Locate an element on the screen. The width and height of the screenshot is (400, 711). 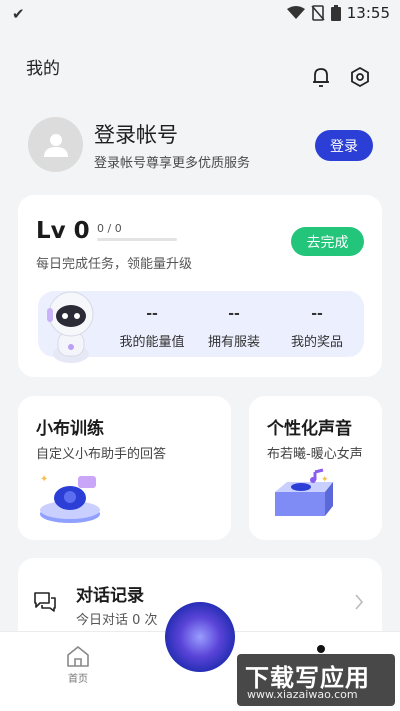
training-card: 小布训练 自定义小布助手的回答 ✦ is located at coordinates (124, 468).